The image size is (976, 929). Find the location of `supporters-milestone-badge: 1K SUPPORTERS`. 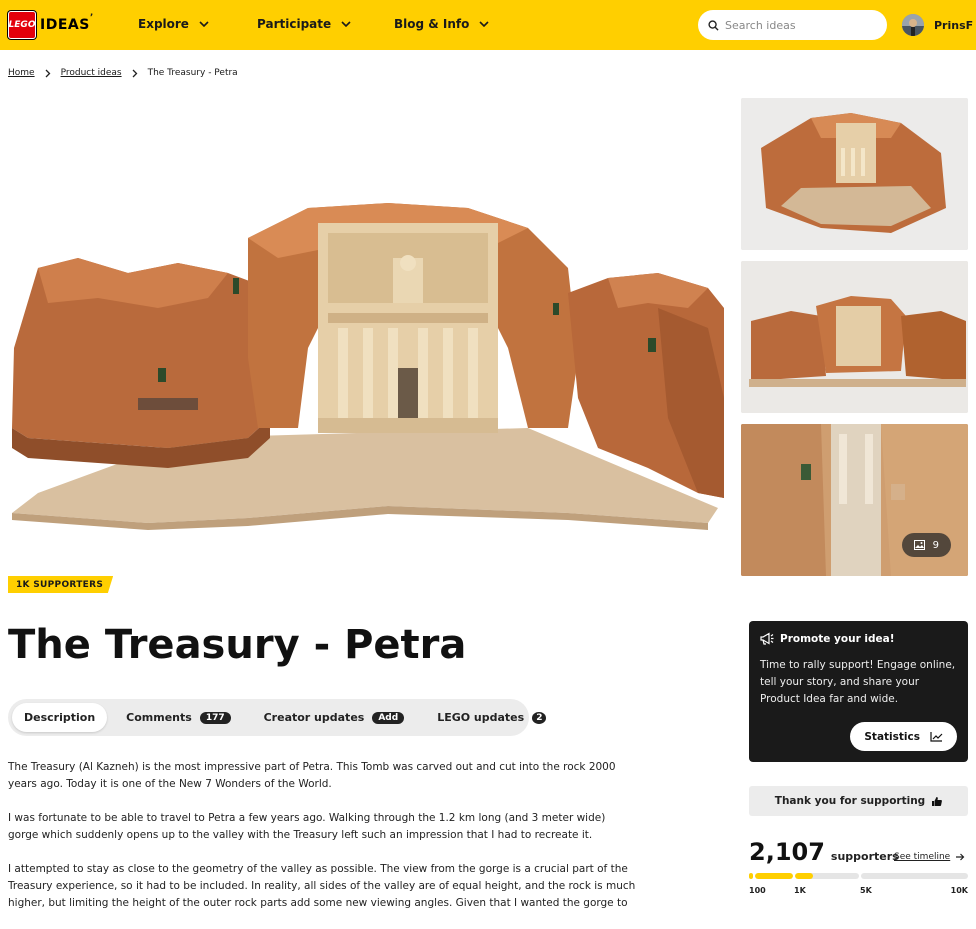

supporters-milestone-badge: 1K SUPPORTERS is located at coordinates (61, 584).